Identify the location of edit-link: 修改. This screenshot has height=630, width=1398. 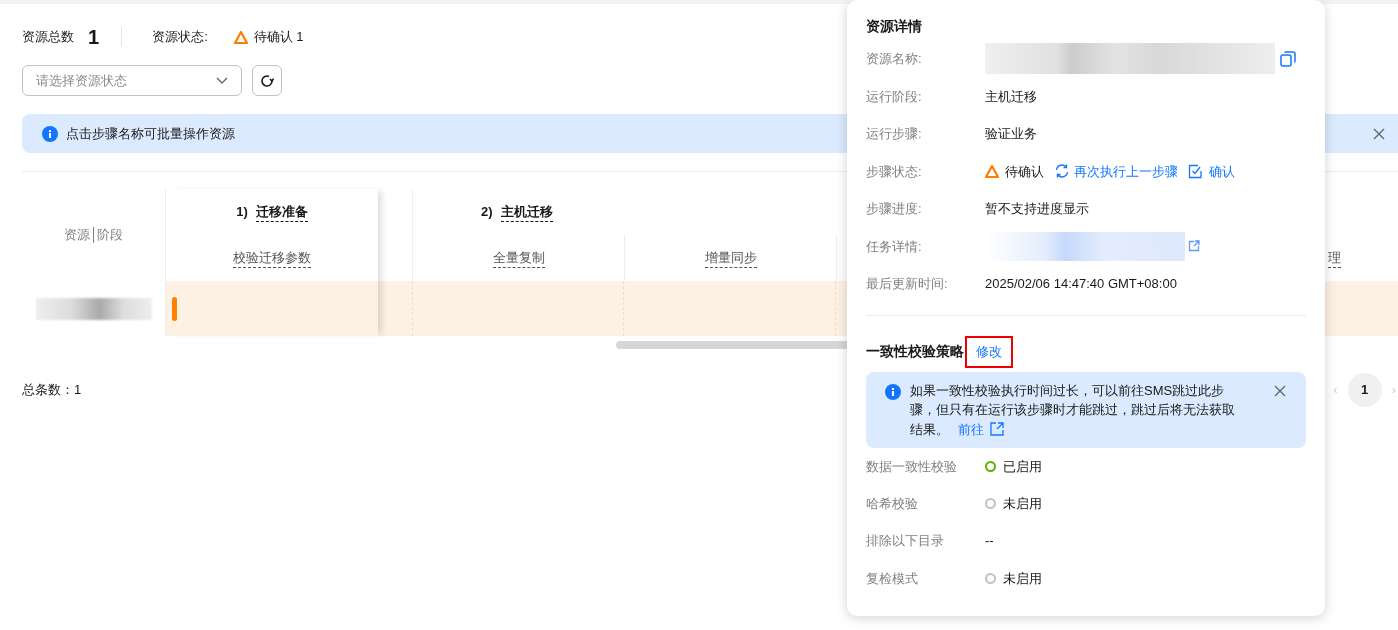
(989, 351).